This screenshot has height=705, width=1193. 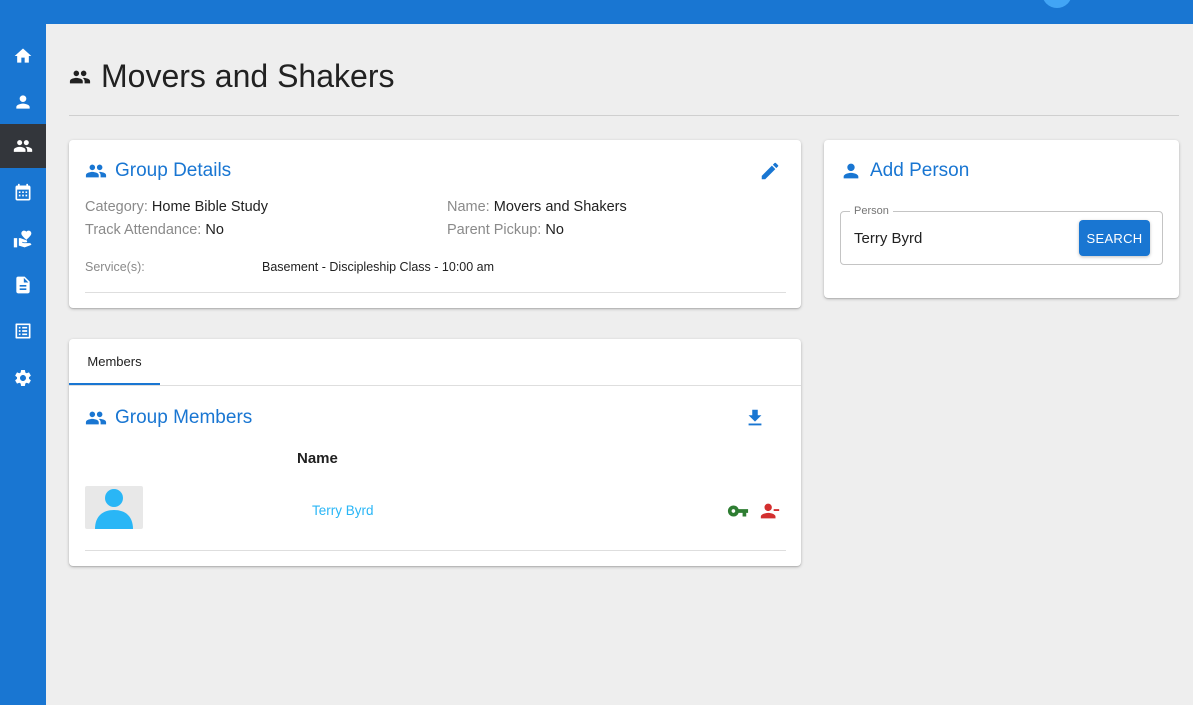 I want to click on parent-pickup-value: No, so click(x=554, y=230).